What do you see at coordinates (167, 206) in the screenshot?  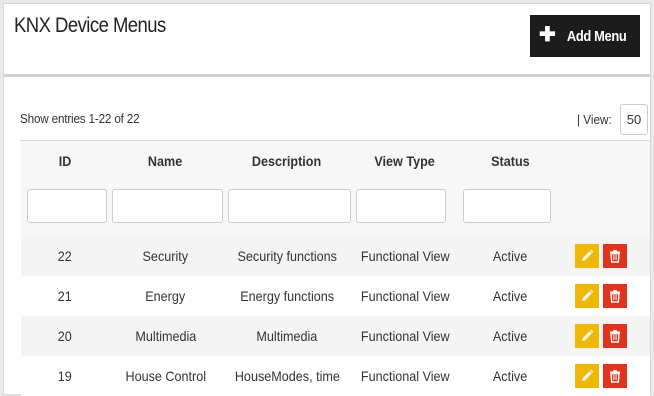 I see `filter-name-input` at bounding box center [167, 206].